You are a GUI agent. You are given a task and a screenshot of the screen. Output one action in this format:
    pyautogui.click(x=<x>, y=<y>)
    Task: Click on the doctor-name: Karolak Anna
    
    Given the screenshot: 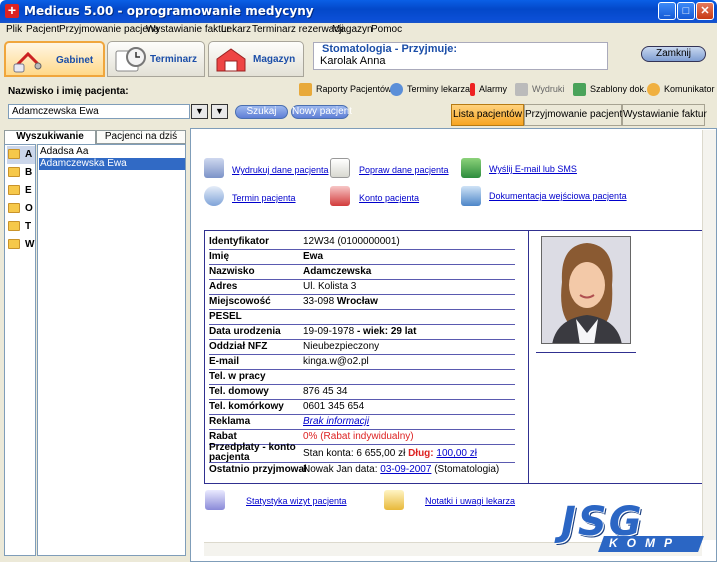 What is the action you would take?
    pyautogui.click(x=353, y=61)
    